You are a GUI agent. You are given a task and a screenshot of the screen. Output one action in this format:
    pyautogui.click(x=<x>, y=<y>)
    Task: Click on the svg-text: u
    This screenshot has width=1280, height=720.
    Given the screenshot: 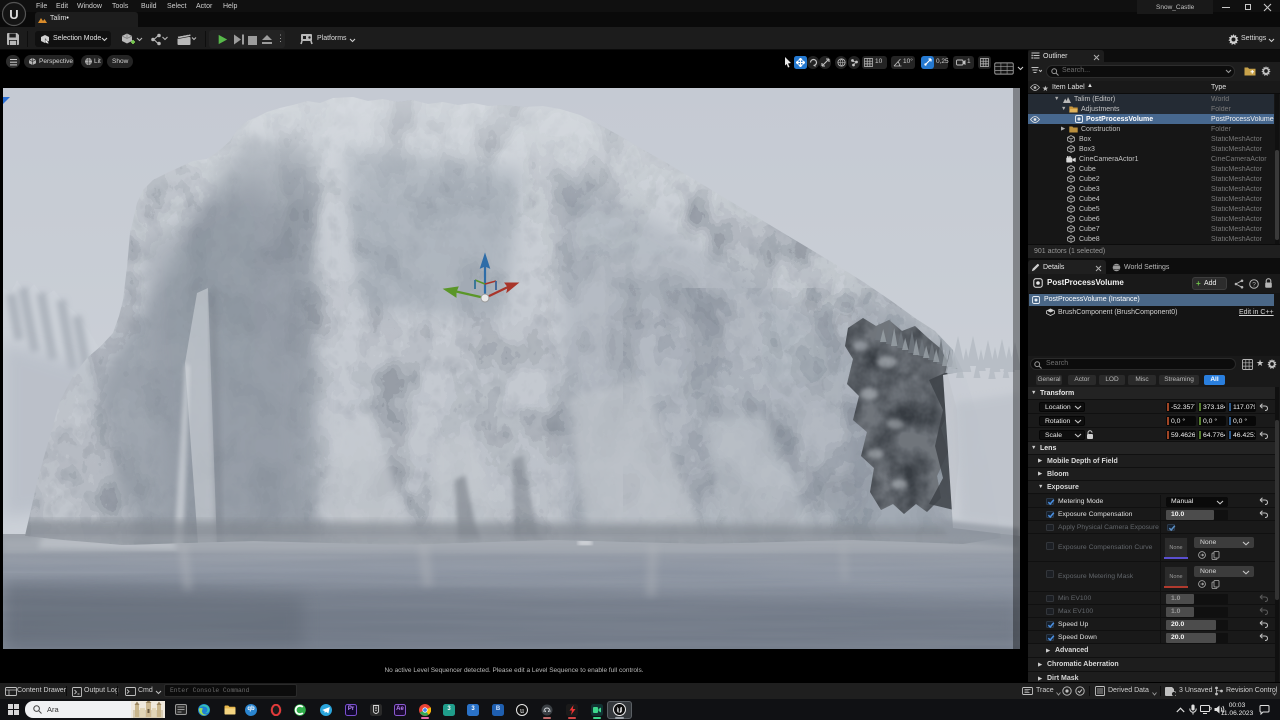 What is the action you would take?
    pyautogui.click(x=522, y=709)
    